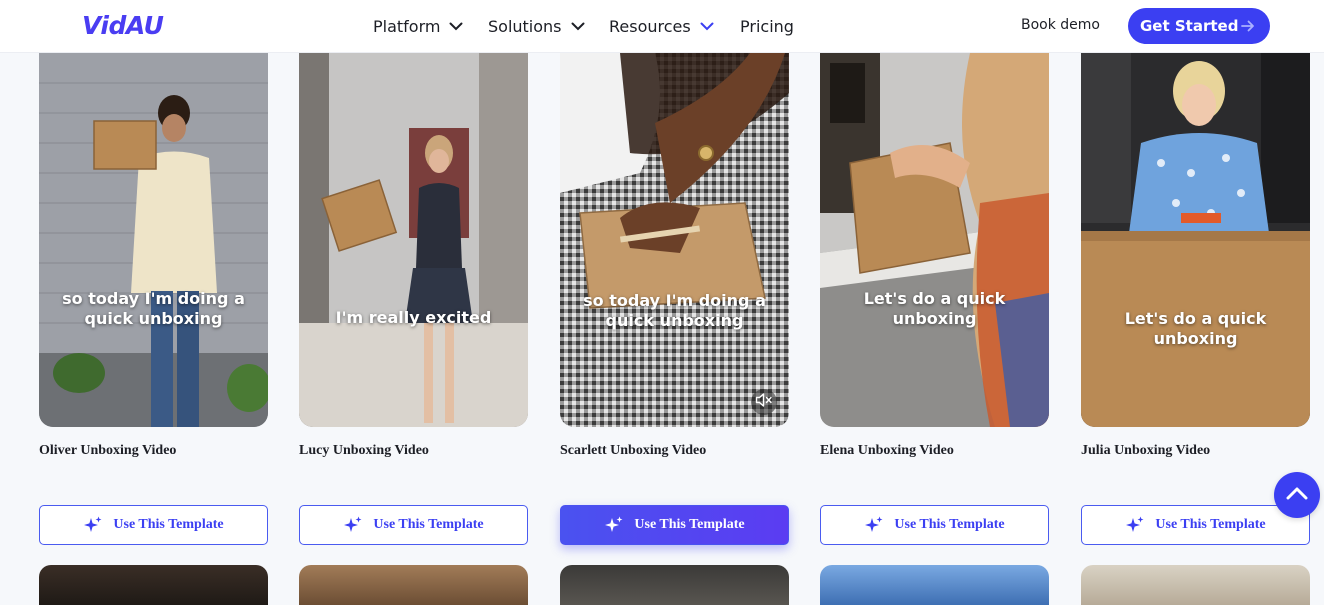  Describe the element at coordinates (108, 450) in the screenshot. I see `card-title: Oliver Unboxing Video` at that location.